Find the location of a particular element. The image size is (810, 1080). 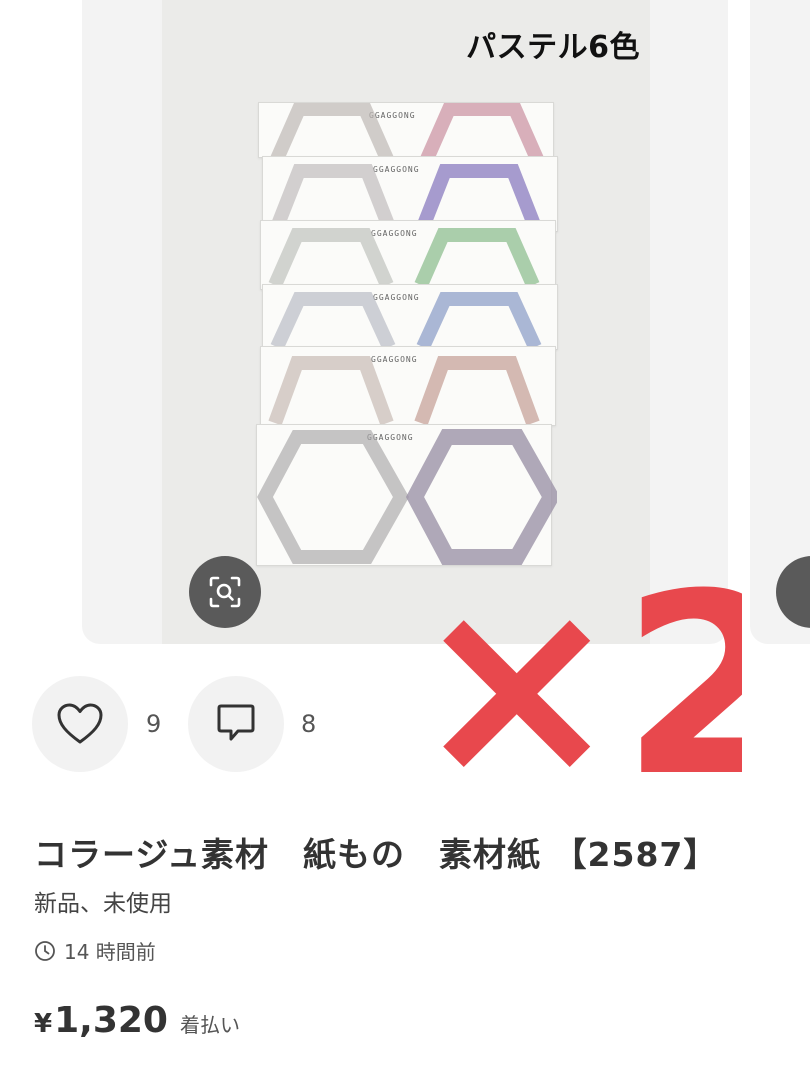

quantity-overlay: ×2 is located at coordinates (577, 675).